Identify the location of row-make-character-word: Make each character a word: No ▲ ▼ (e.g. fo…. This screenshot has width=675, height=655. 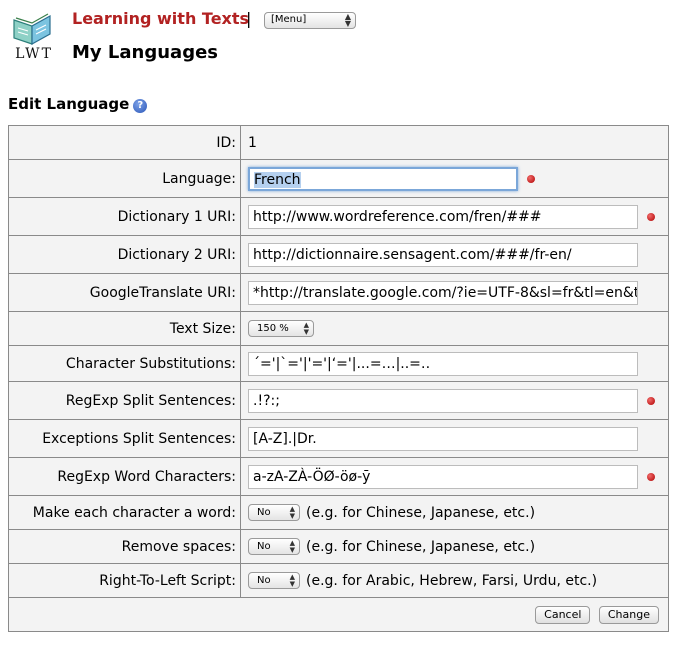
(338, 512).